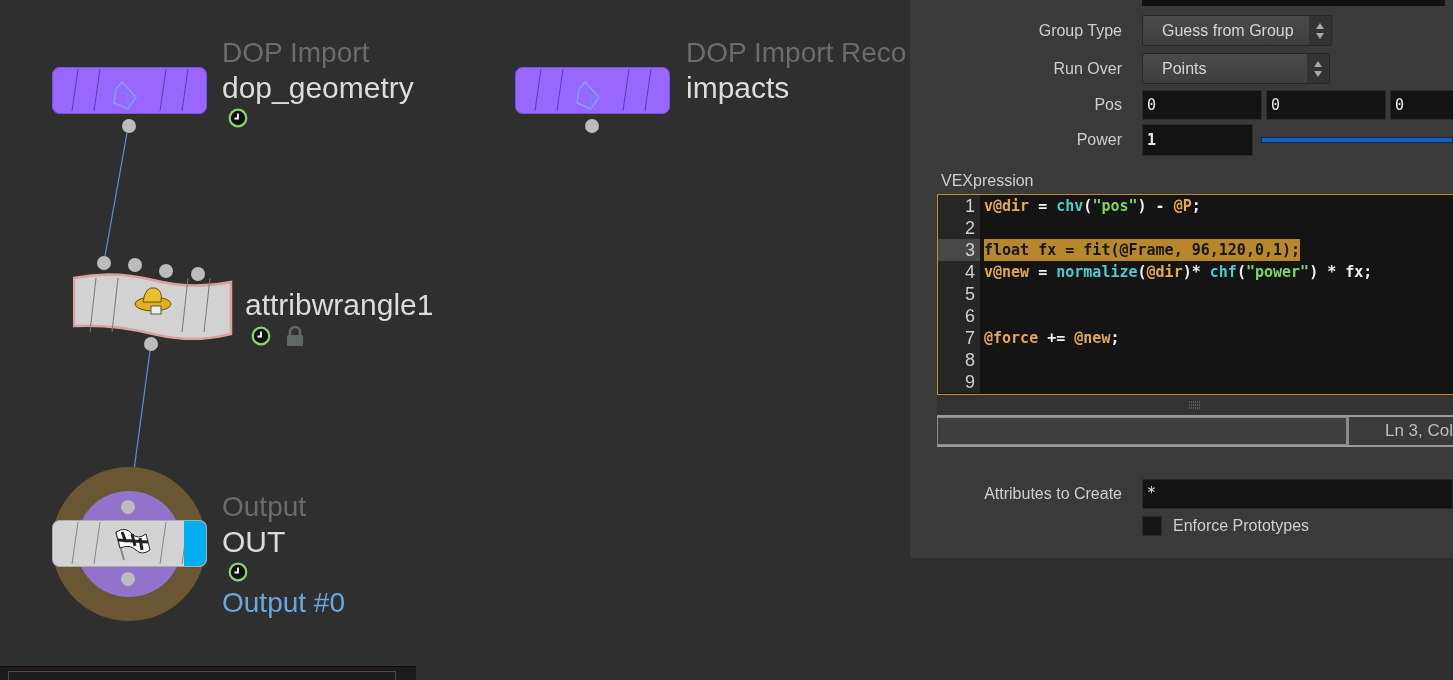 This screenshot has height=680, width=1453. Describe the element at coordinates (1152, 526) in the screenshot. I see `checkbox` at that location.